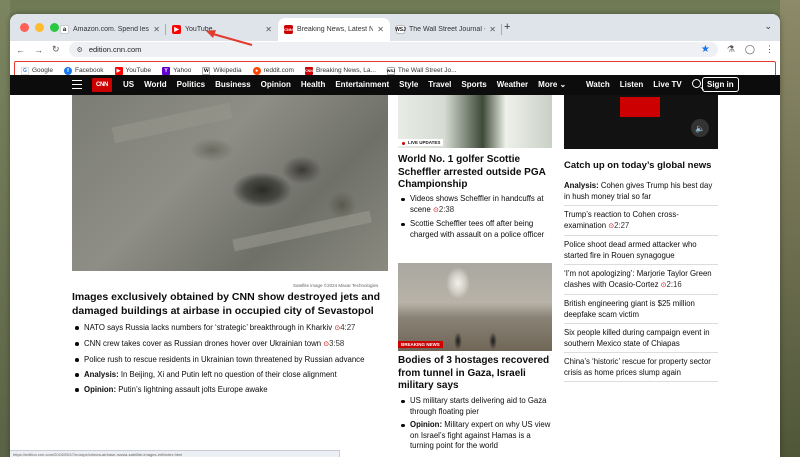 The image size is (800, 457). What do you see at coordinates (77, 85) in the screenshot?
I see `hamburger-menu-icon` at bounding box center [77, 85].